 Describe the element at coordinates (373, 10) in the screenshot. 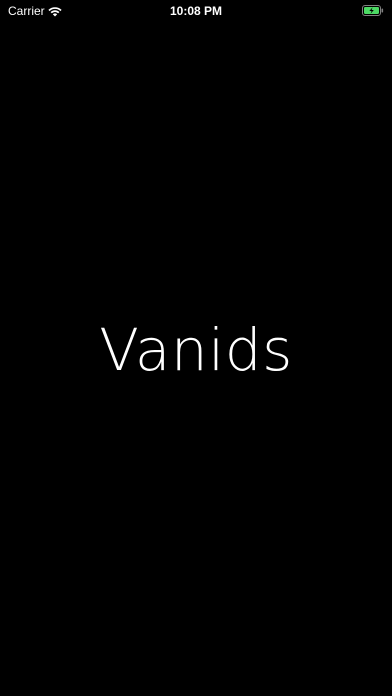

I see `battery-charging-icon` at that location.